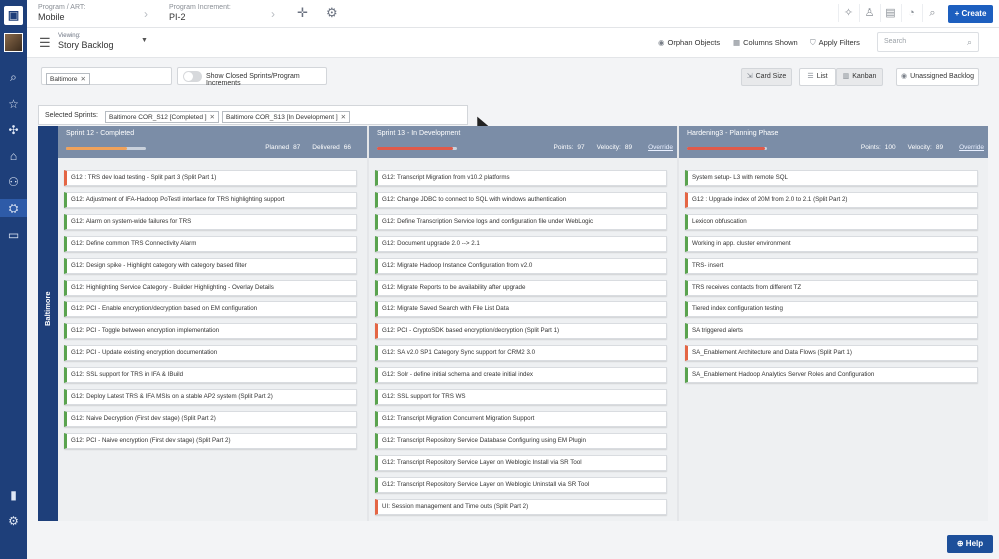 This screenshot has width=999, height=559. Describe the element at coordinates (932, 13) in the screenshot. I see `search-icon: ⌕` at that location.